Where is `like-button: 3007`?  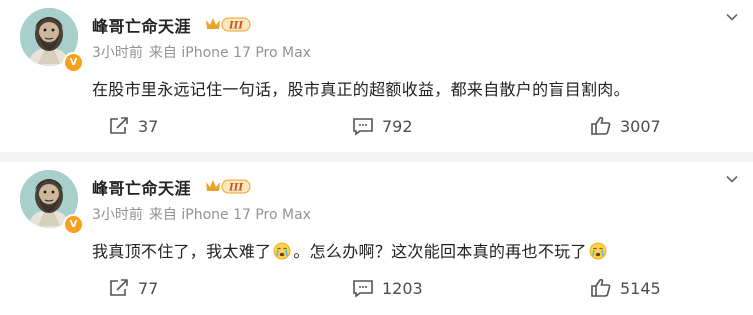 like-button: 3007 is located at coordinates (625, 126).